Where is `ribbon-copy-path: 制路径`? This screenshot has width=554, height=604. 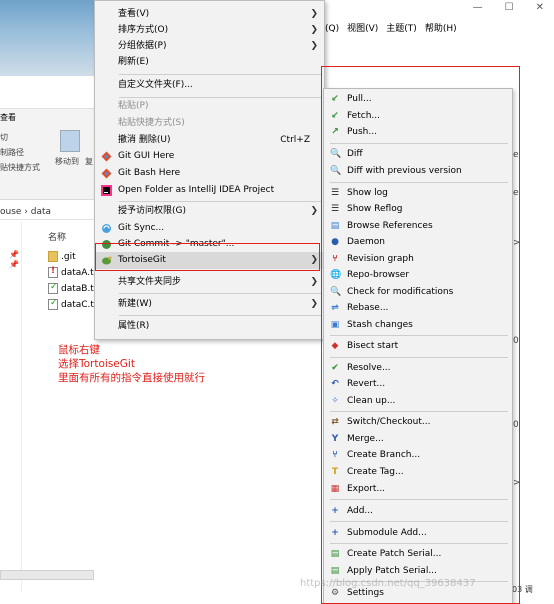 ribbon-copy-path: 制路径 is located at coordinates (12, 152).